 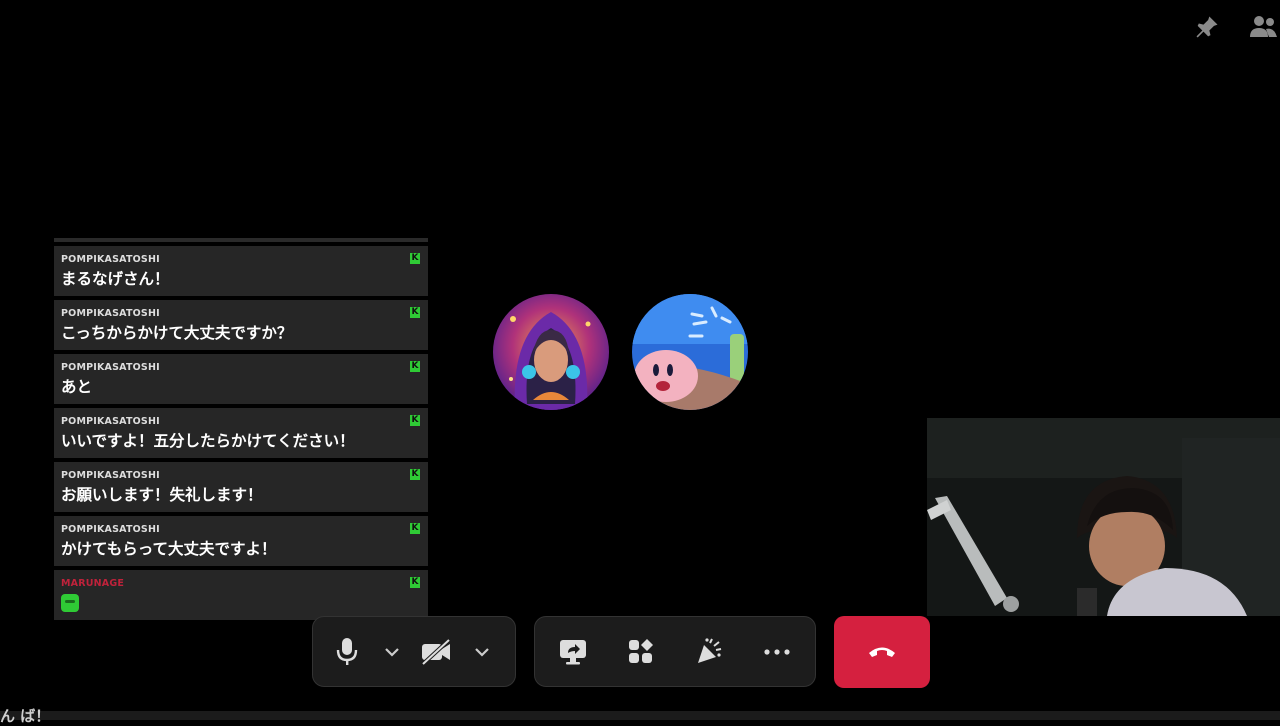 I want to click on mute-button, so click(x=347, y=651).